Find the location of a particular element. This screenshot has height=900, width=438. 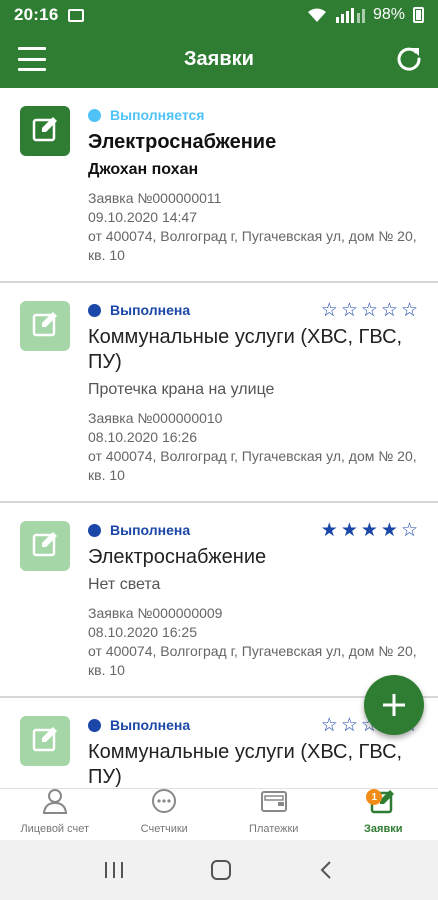

status-row: Выполнена ★ ★ ★ ★ ☆ is located at coordinates (253, 530).